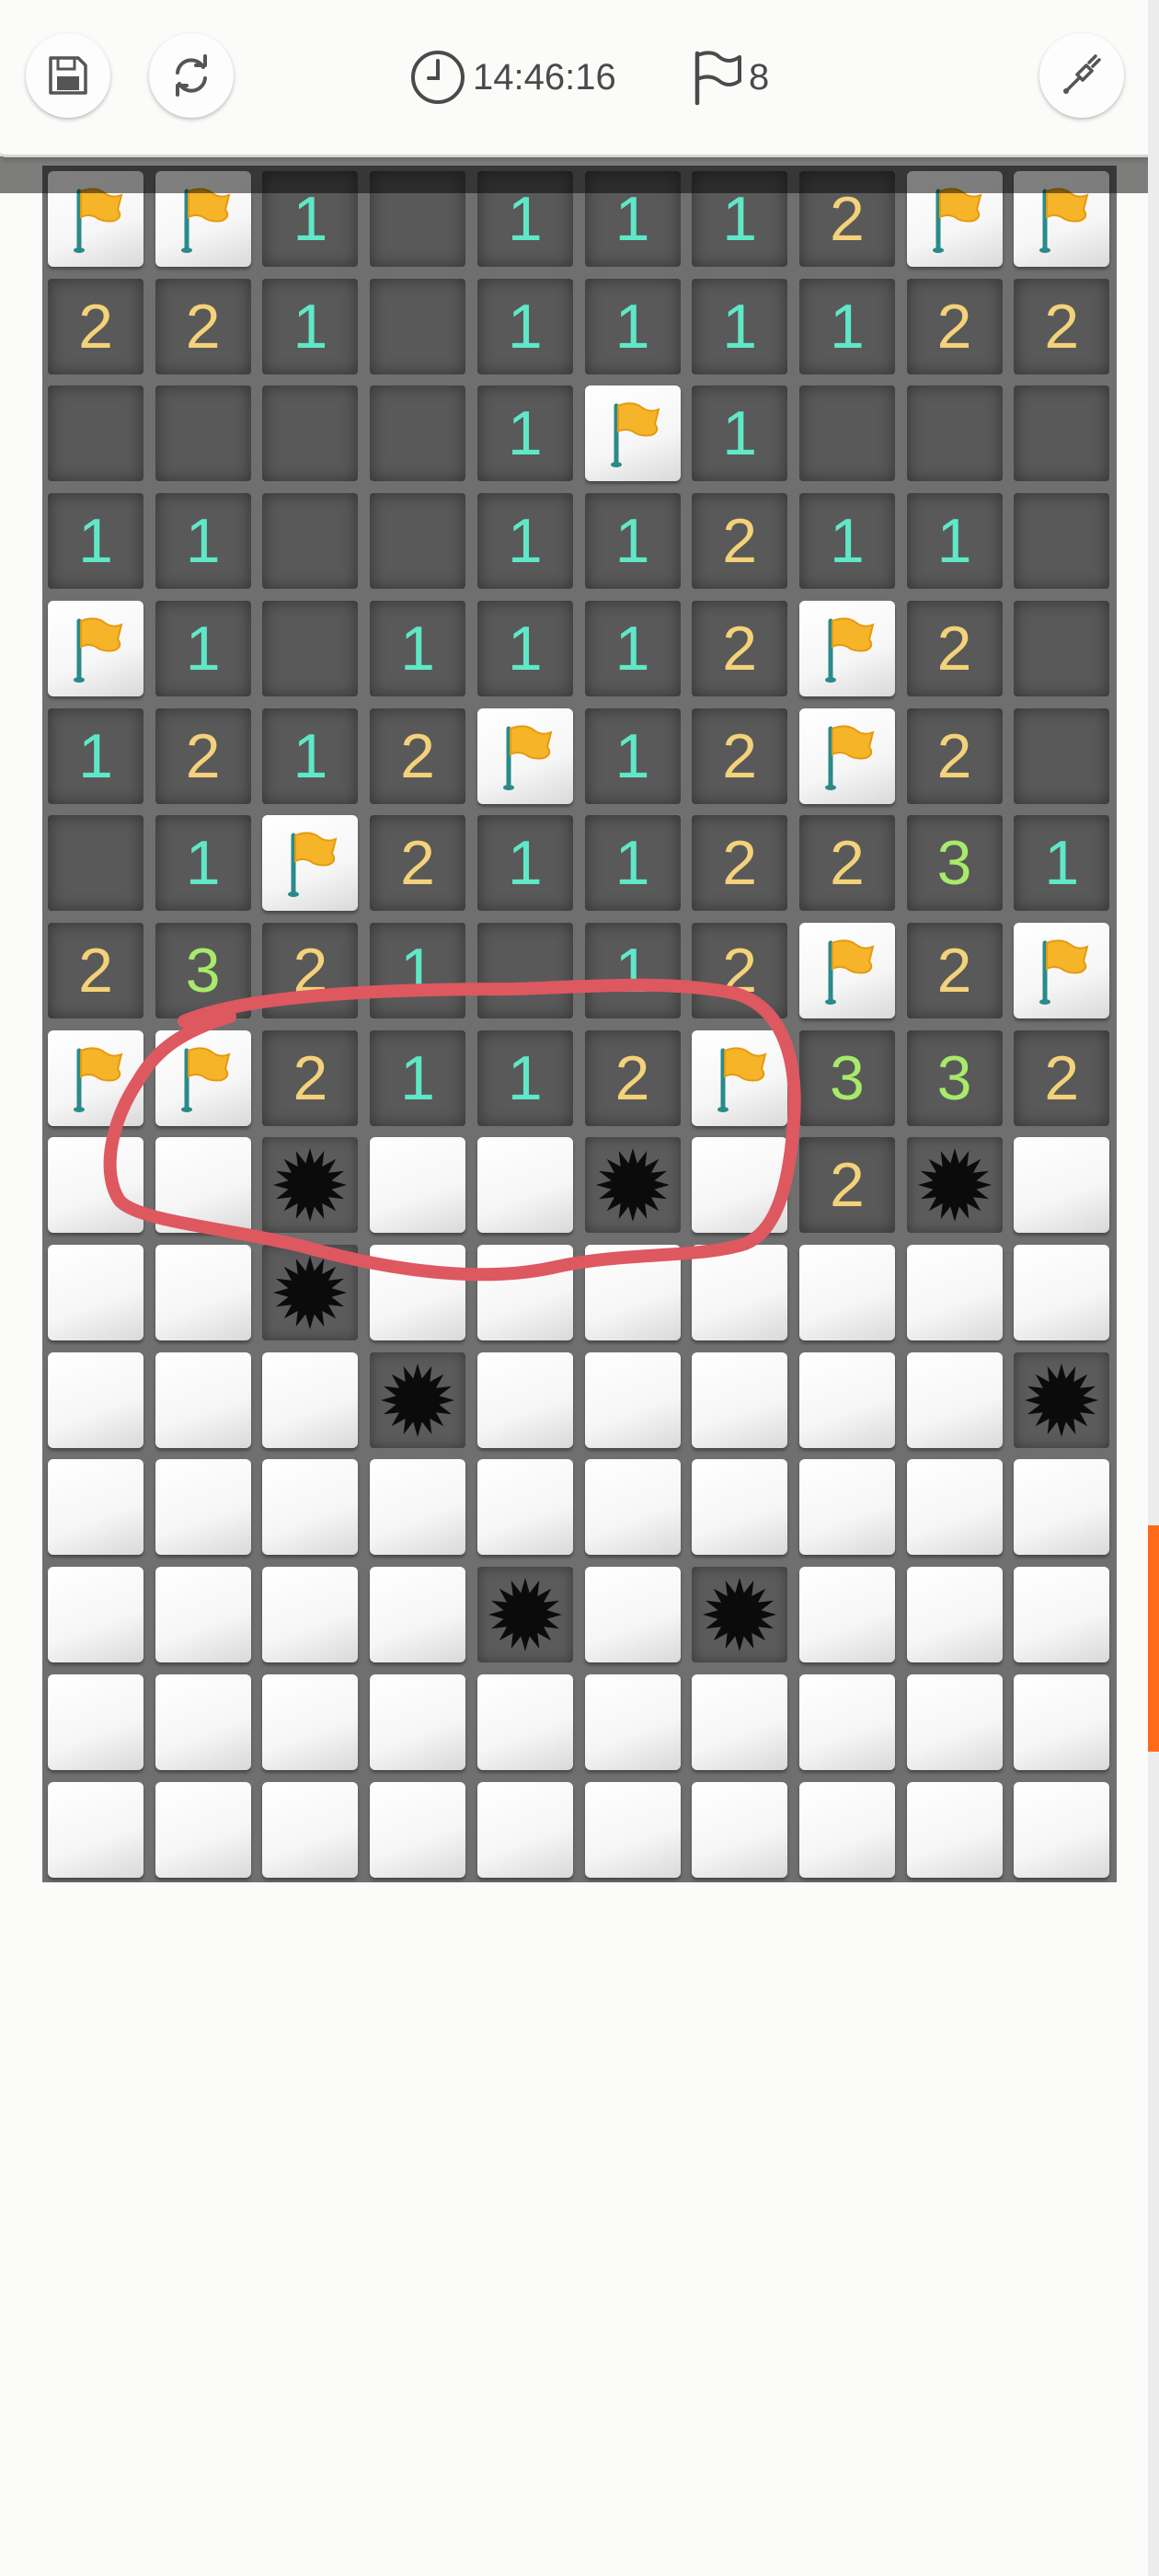 This screenshot has height=2576, width=1159. Describe the element at coordinates (68, 75) in the screenshot. I see `save-button` at that location.